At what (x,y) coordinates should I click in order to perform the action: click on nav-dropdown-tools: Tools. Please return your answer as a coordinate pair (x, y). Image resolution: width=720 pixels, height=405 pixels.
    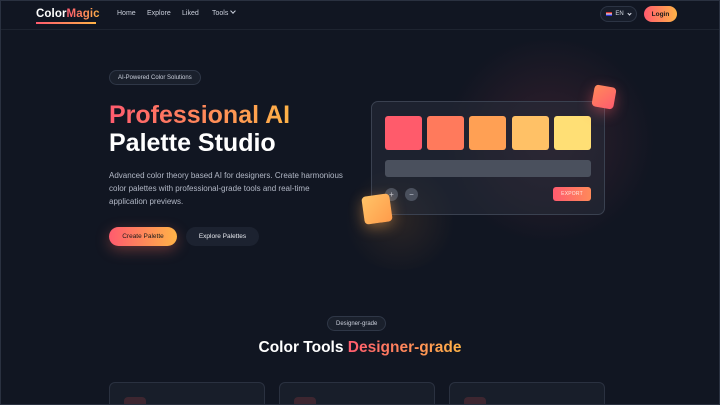
    Looking at the image, I should click on (224, 12).